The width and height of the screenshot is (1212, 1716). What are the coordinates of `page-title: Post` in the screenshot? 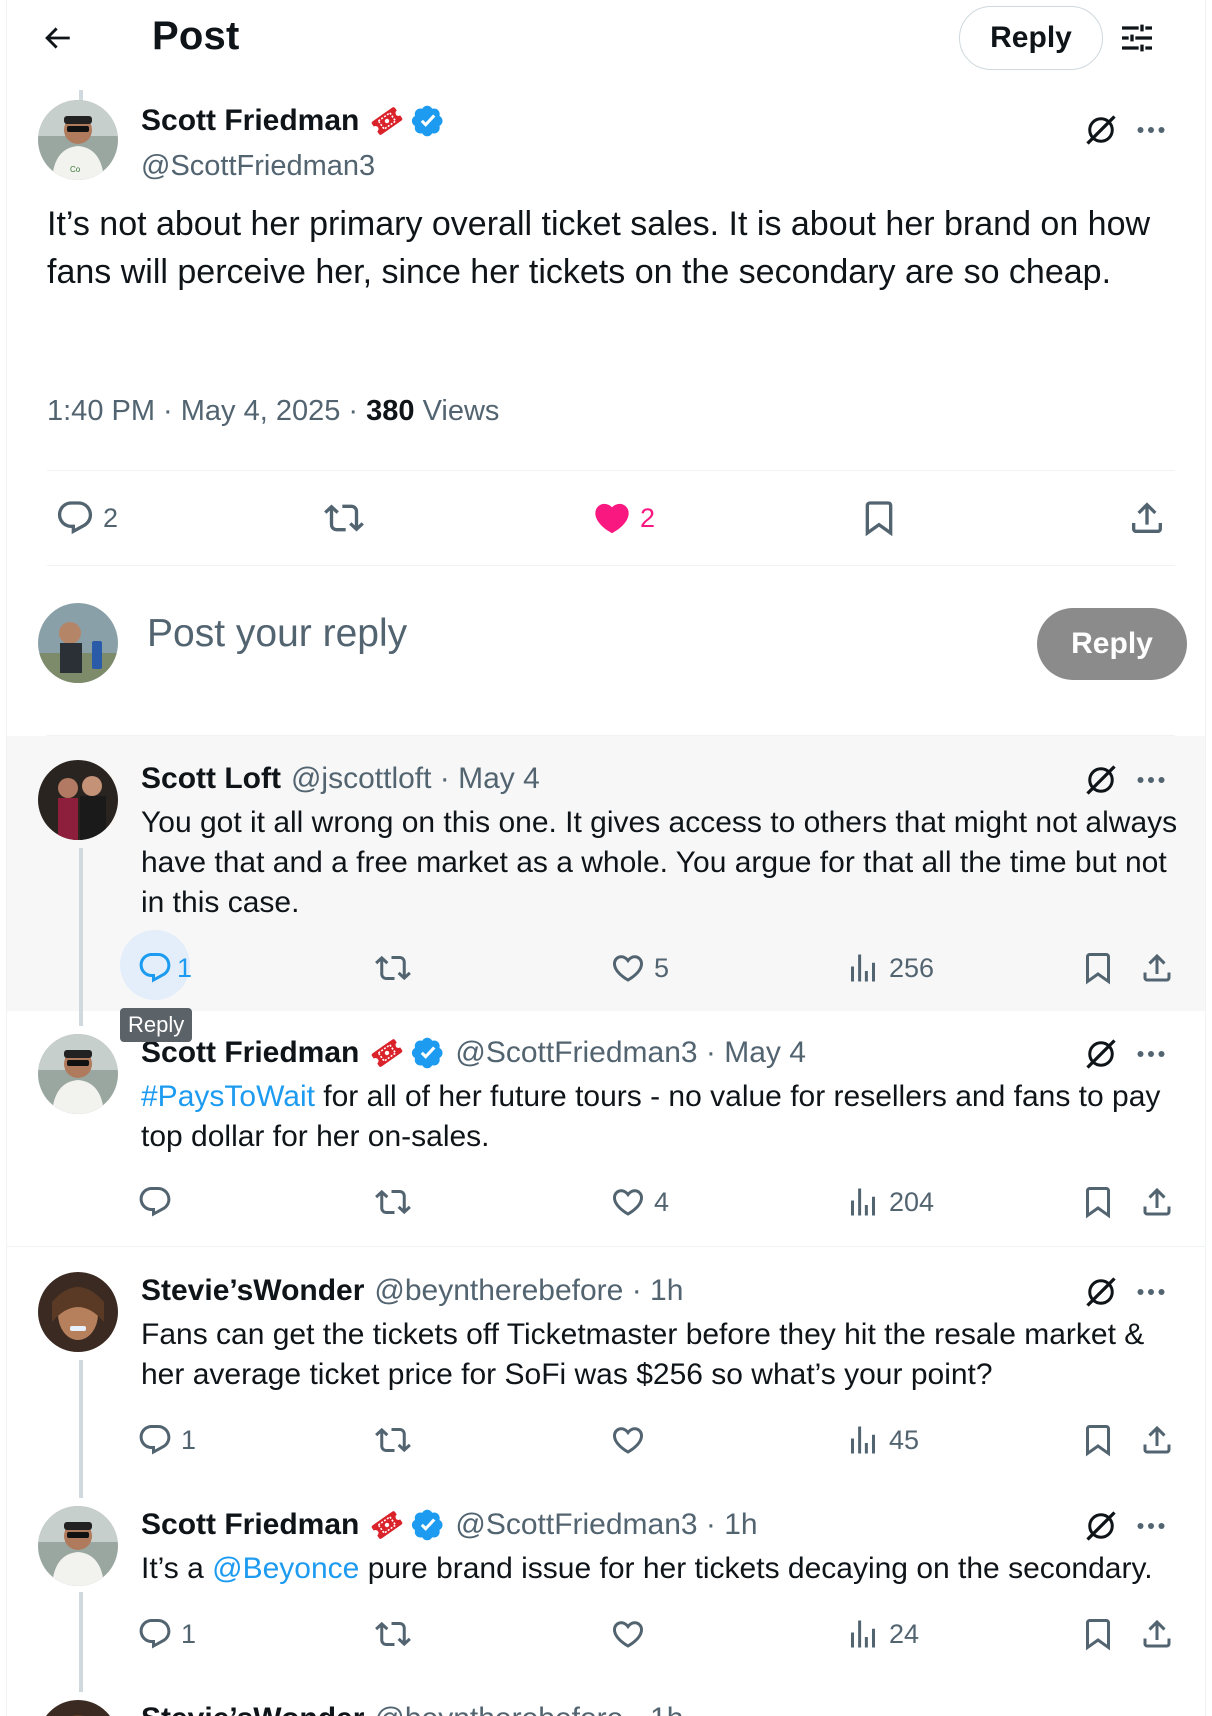 It's located at (196, 36).